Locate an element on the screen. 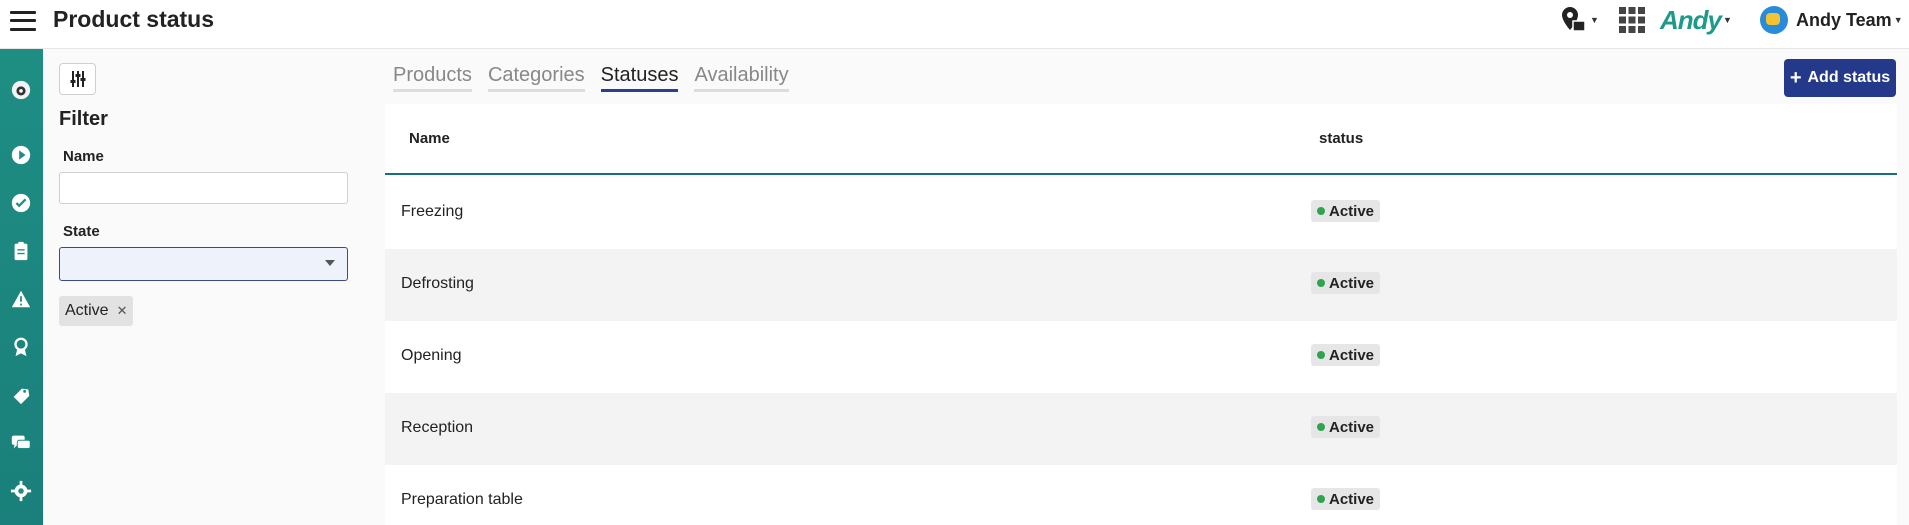  state-select is located at coordinates (203, 264).